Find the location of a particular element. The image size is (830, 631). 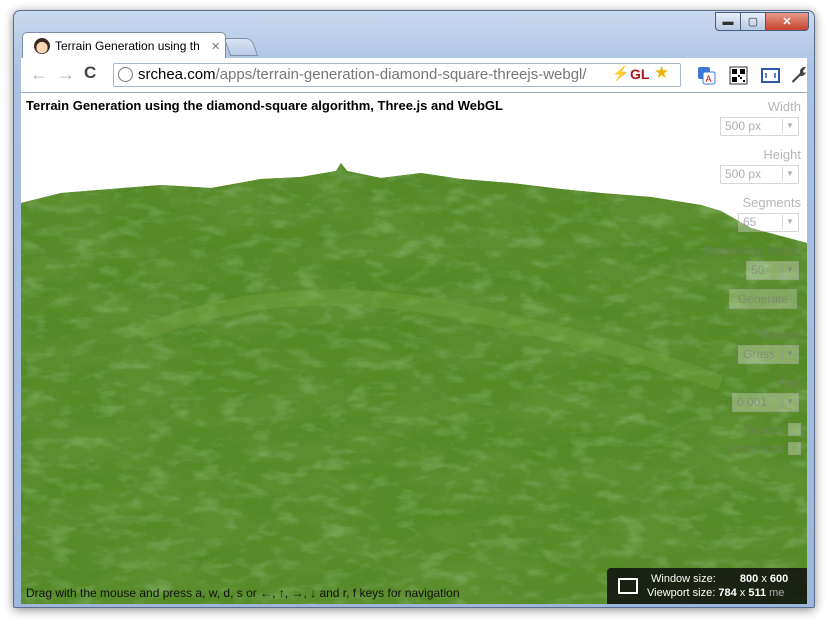

width-select: 500 px ▼ is located at coordinates (759, 126).